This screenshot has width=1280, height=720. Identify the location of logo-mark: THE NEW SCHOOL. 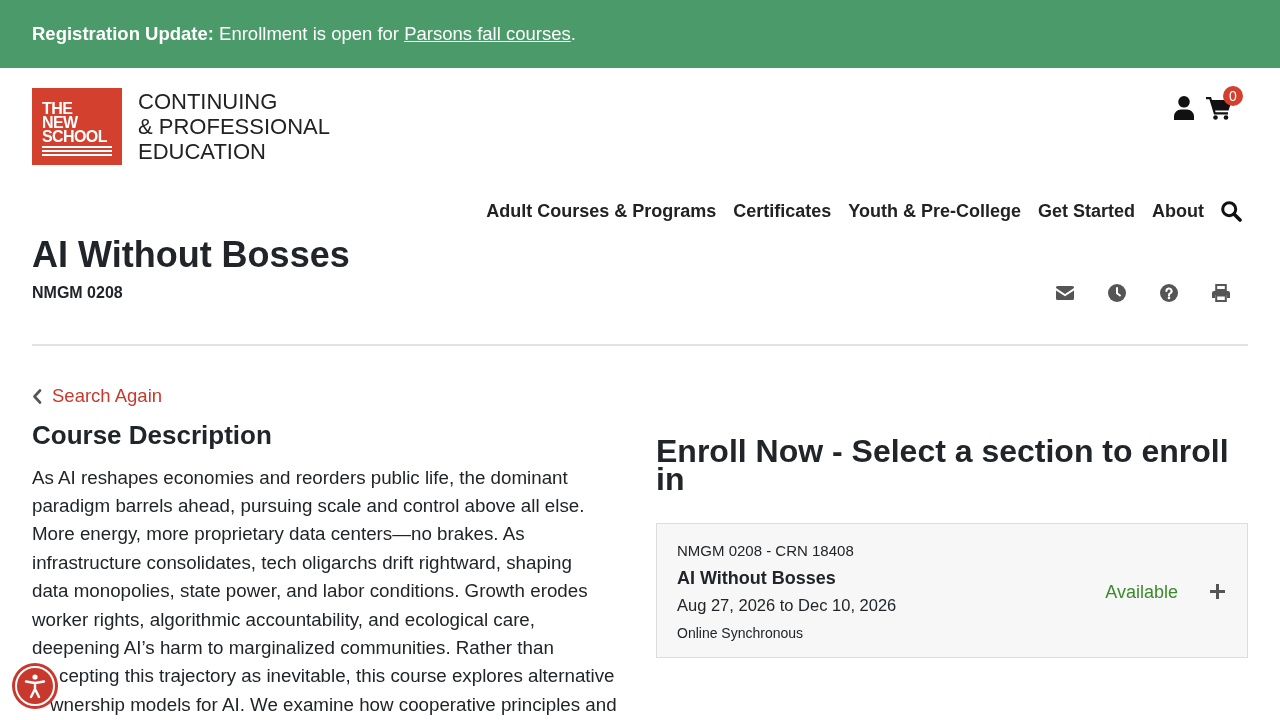
(77, 126).